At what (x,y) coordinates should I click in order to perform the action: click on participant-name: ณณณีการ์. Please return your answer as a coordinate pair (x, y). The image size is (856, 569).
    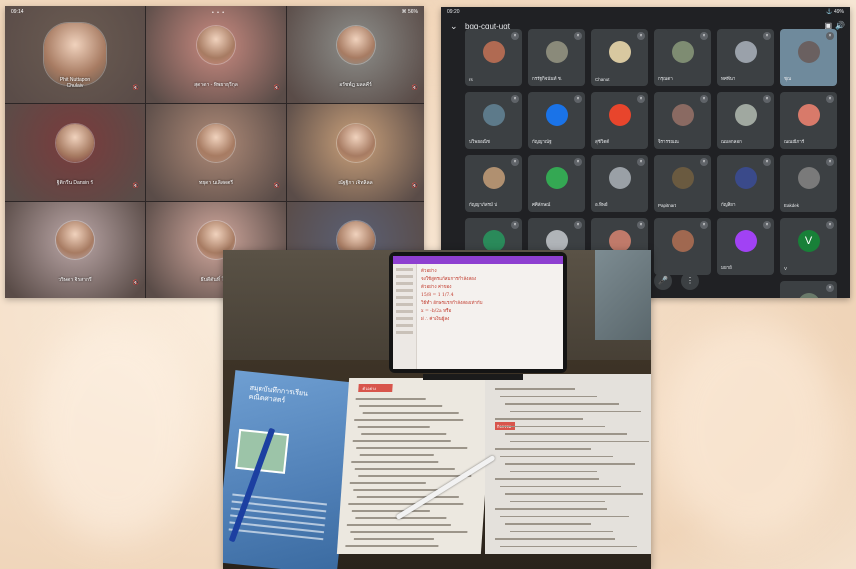
    Looking at the image, I should click on (794, 141).